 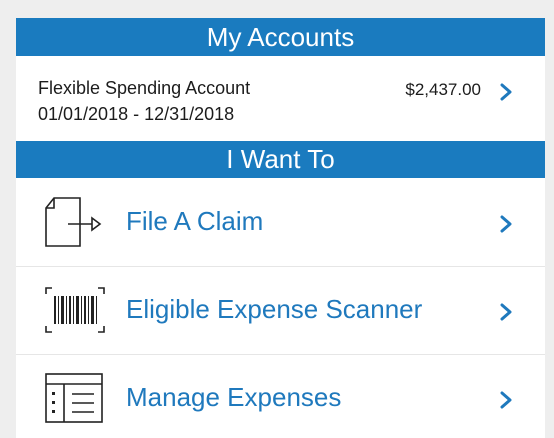 What do you see at coordinates (234, 397) in the screenshot?
I see `manage-expenses-label: Manage Expenses` at bounding box center [234, 397].